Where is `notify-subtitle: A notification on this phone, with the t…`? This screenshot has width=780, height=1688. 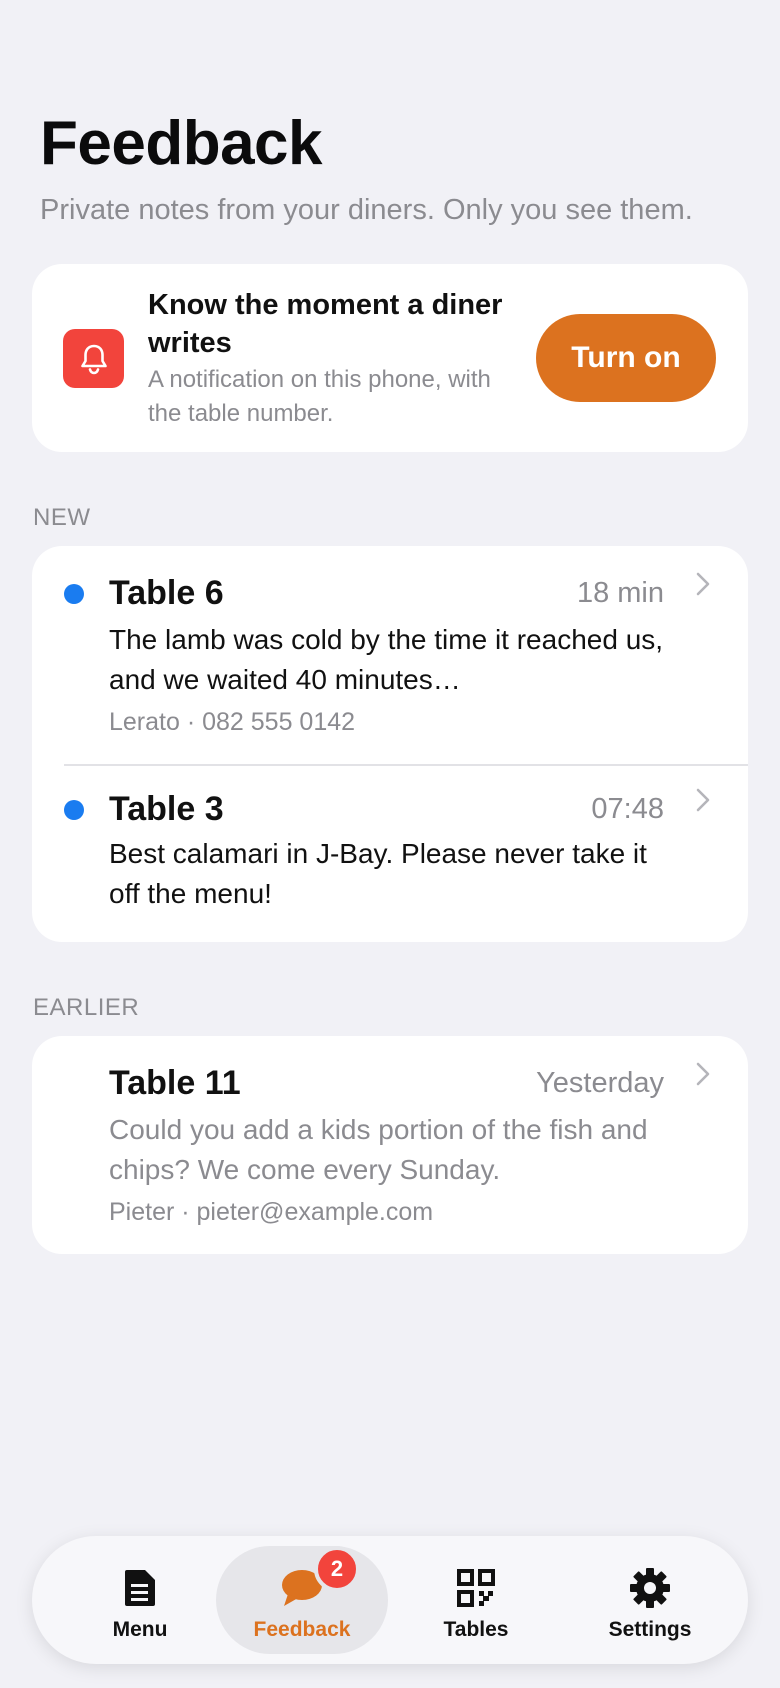 notify-subtitle: A notification on this phone, with the t… is located at coordinates (319, 396).